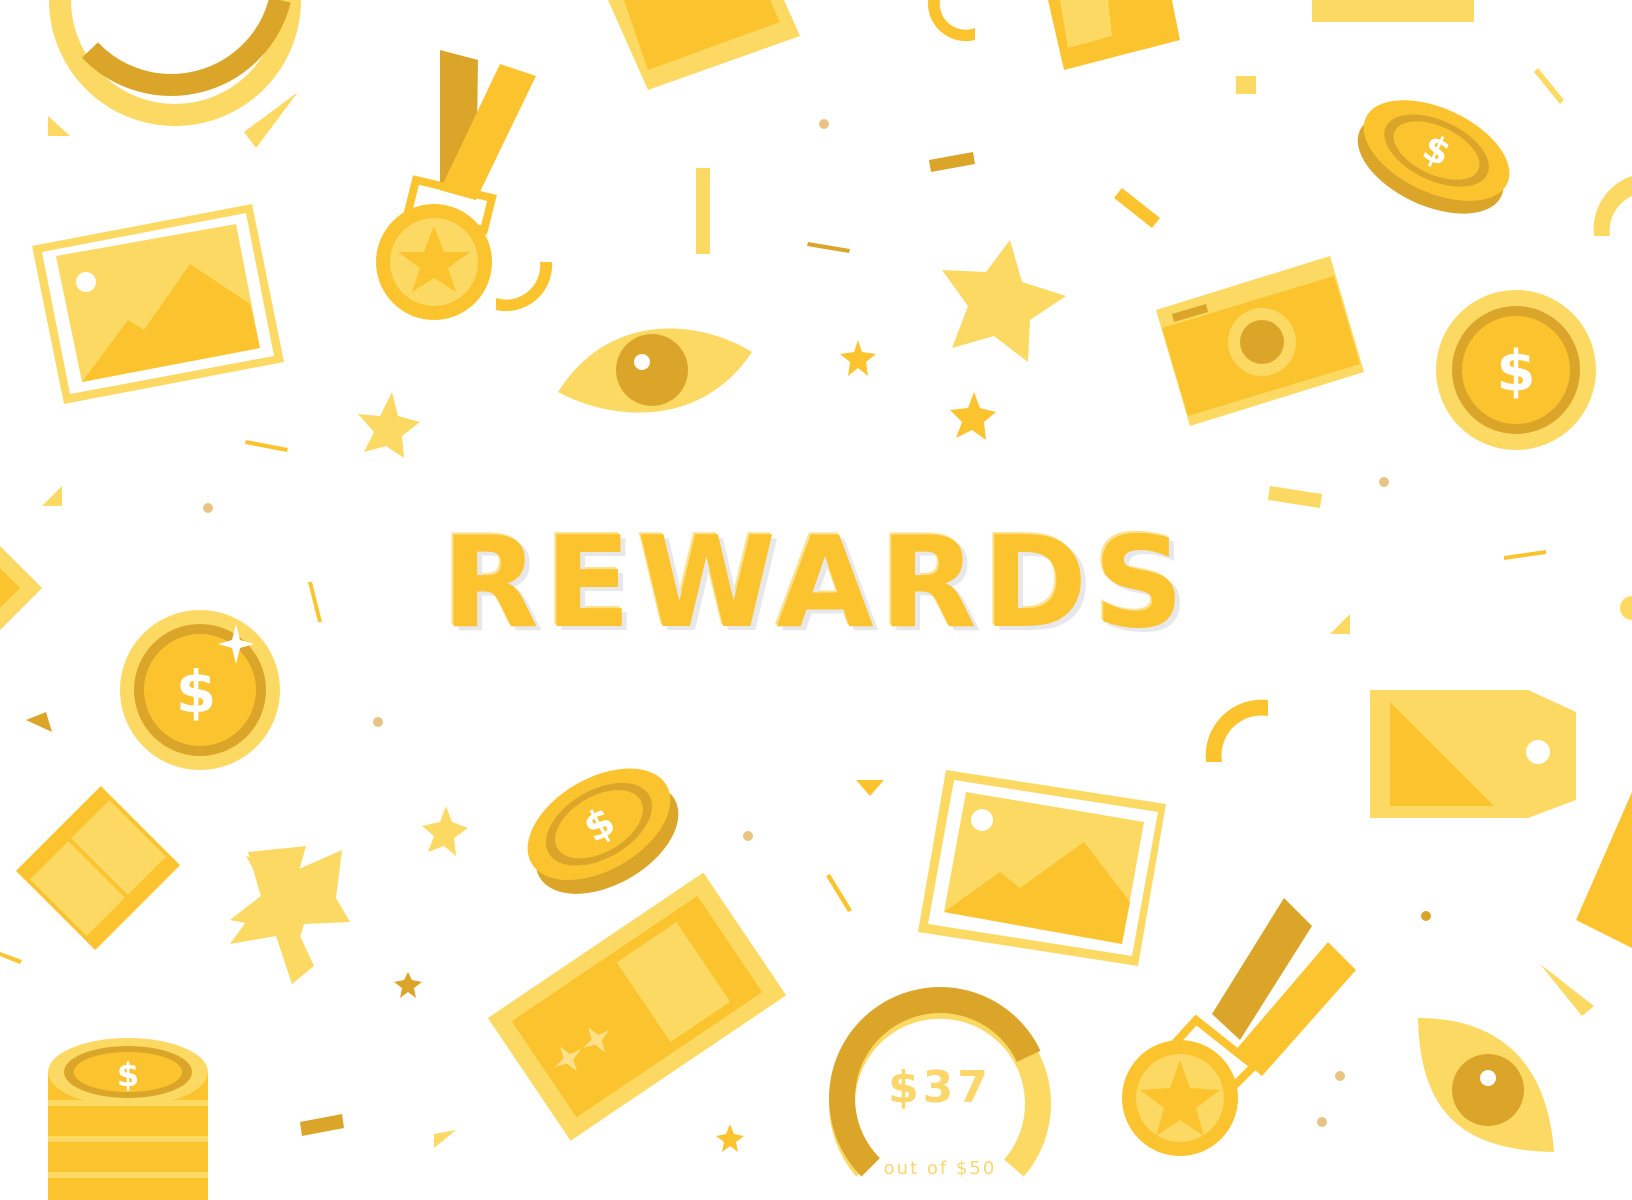 The width and height of the screenshot is (1632, 1200). I want to click on medal-icon, so click(456, 185).